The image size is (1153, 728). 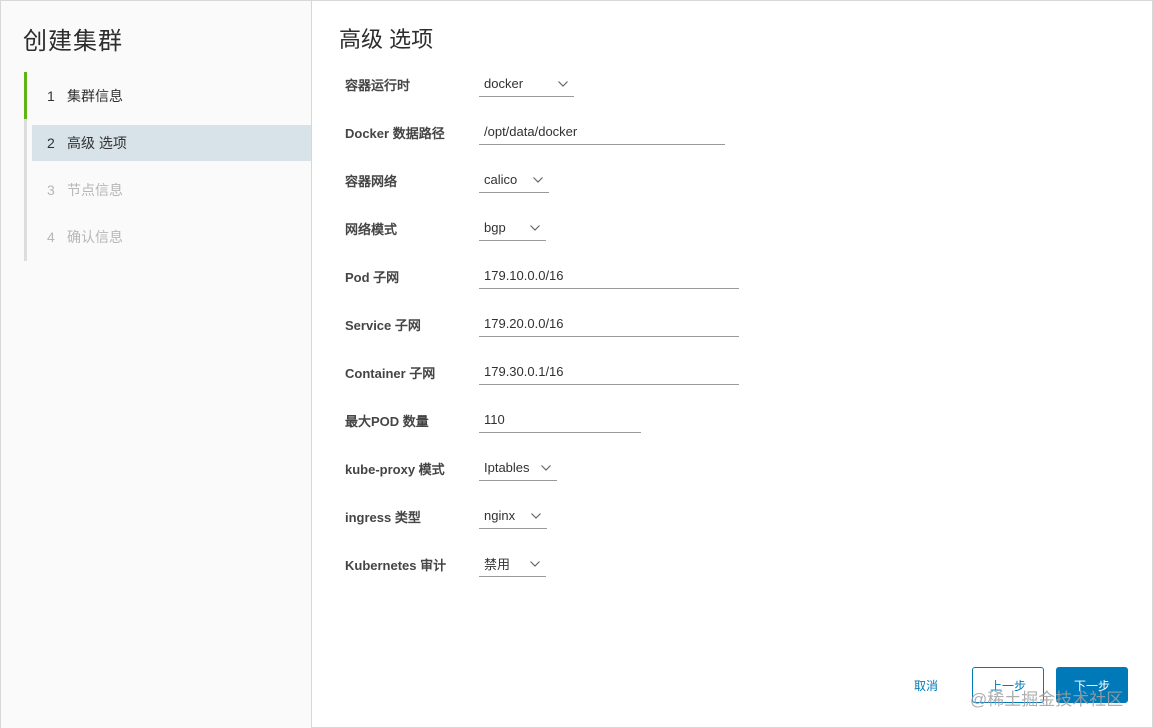 I want to click on form-row-service-subnet: Service 子网 179.20.0.0/16, so click(x=735, y=326).